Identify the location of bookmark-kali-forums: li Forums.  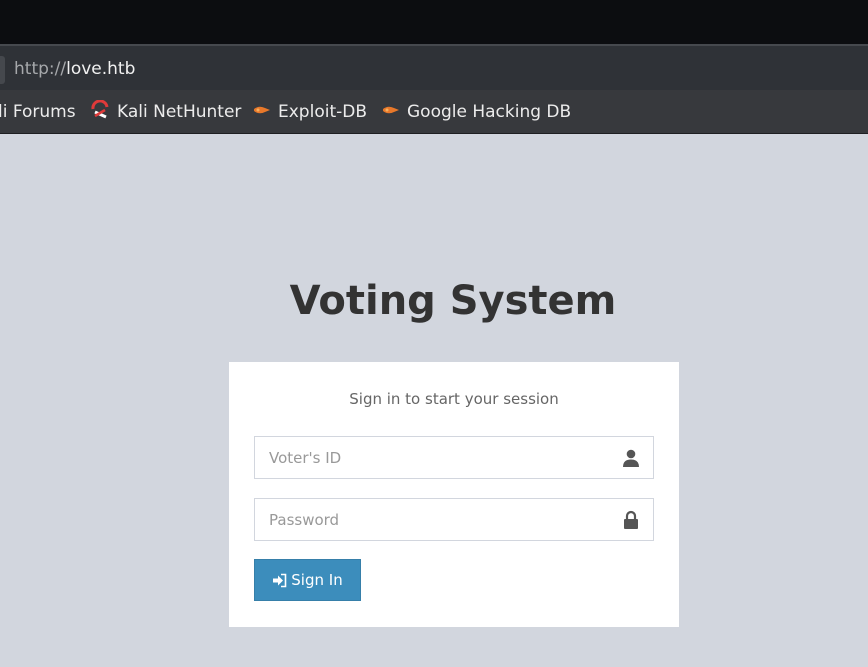
(38, 112).